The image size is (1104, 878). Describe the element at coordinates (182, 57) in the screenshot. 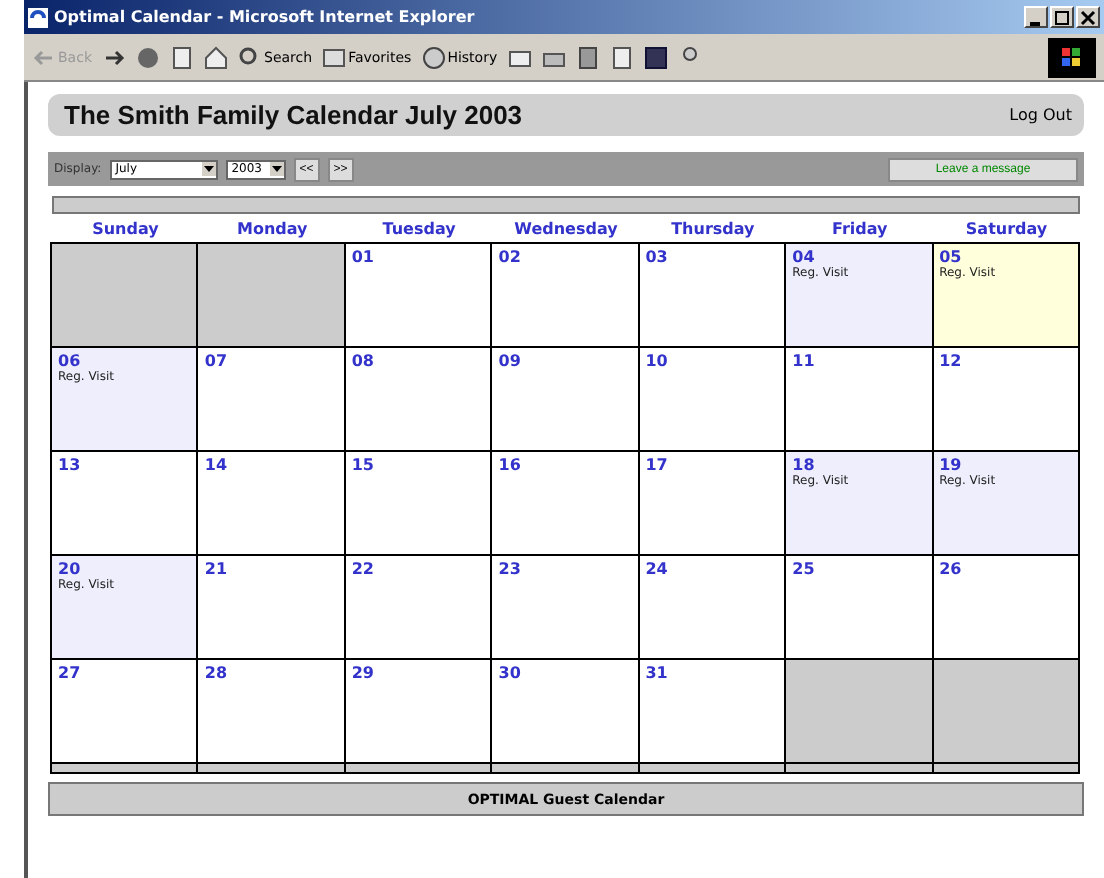

I see `refresh-button` at that location.